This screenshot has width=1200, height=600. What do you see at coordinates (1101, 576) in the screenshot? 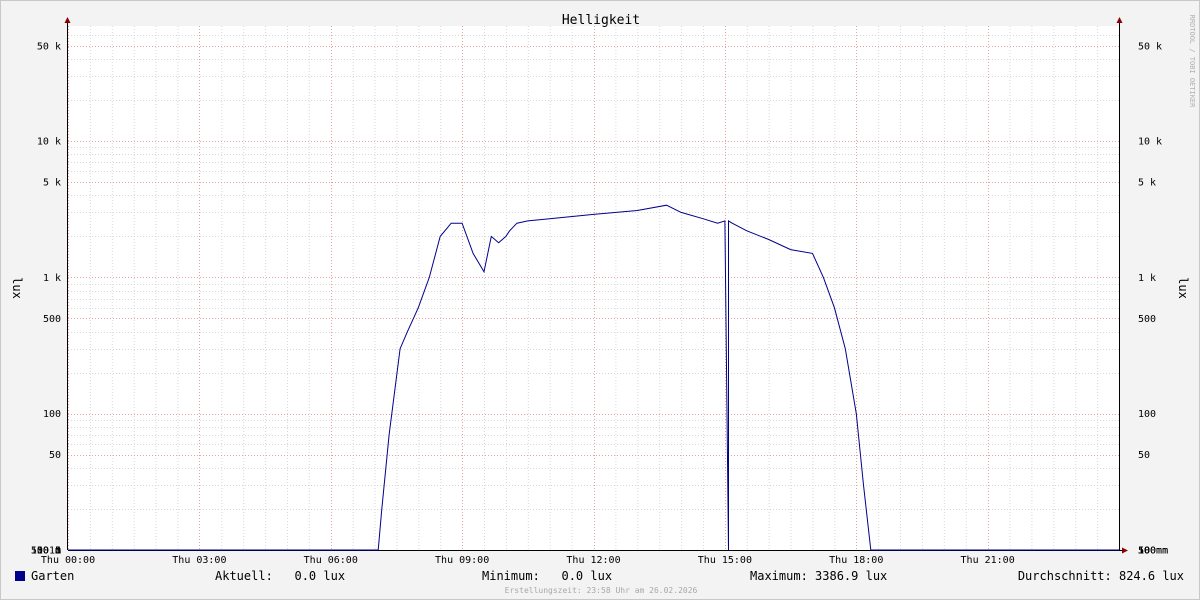
I see `stat-durchschnitt: Durchschnitt: 824.6 lux` at bounding box center [1101, 576].